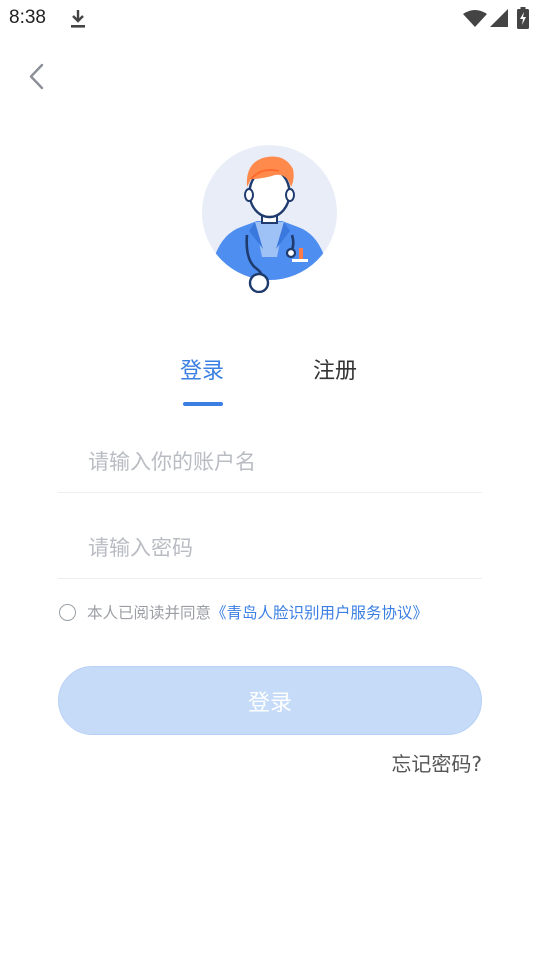  What do you see at coordinates (278, 548) in the screenshot?
I see `password-input` at bounding box center [278, 548].